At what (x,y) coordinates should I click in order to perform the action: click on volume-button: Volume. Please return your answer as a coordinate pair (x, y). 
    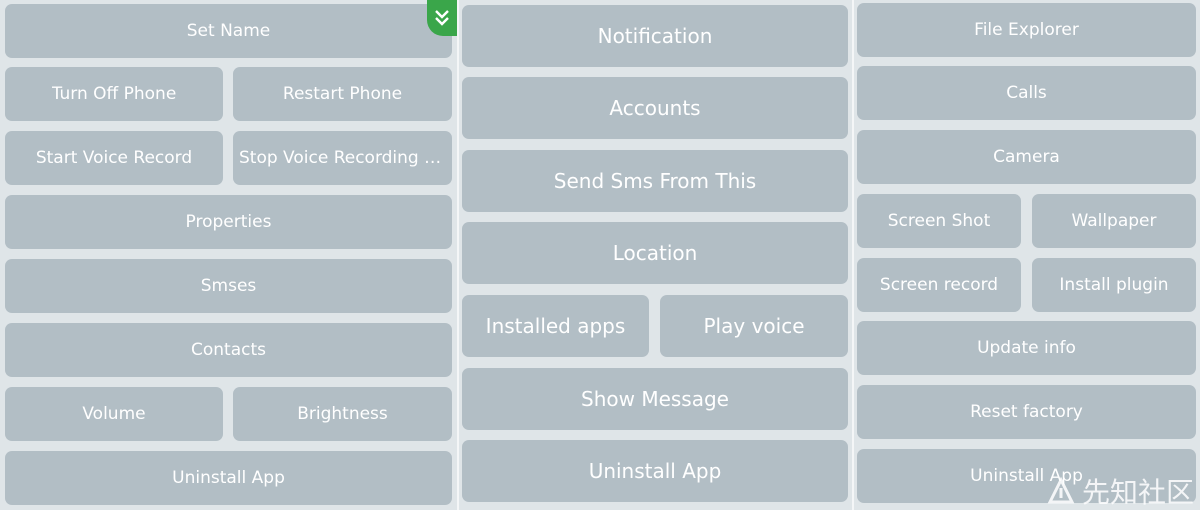
    Looking at the image, I should click on (114, 414).